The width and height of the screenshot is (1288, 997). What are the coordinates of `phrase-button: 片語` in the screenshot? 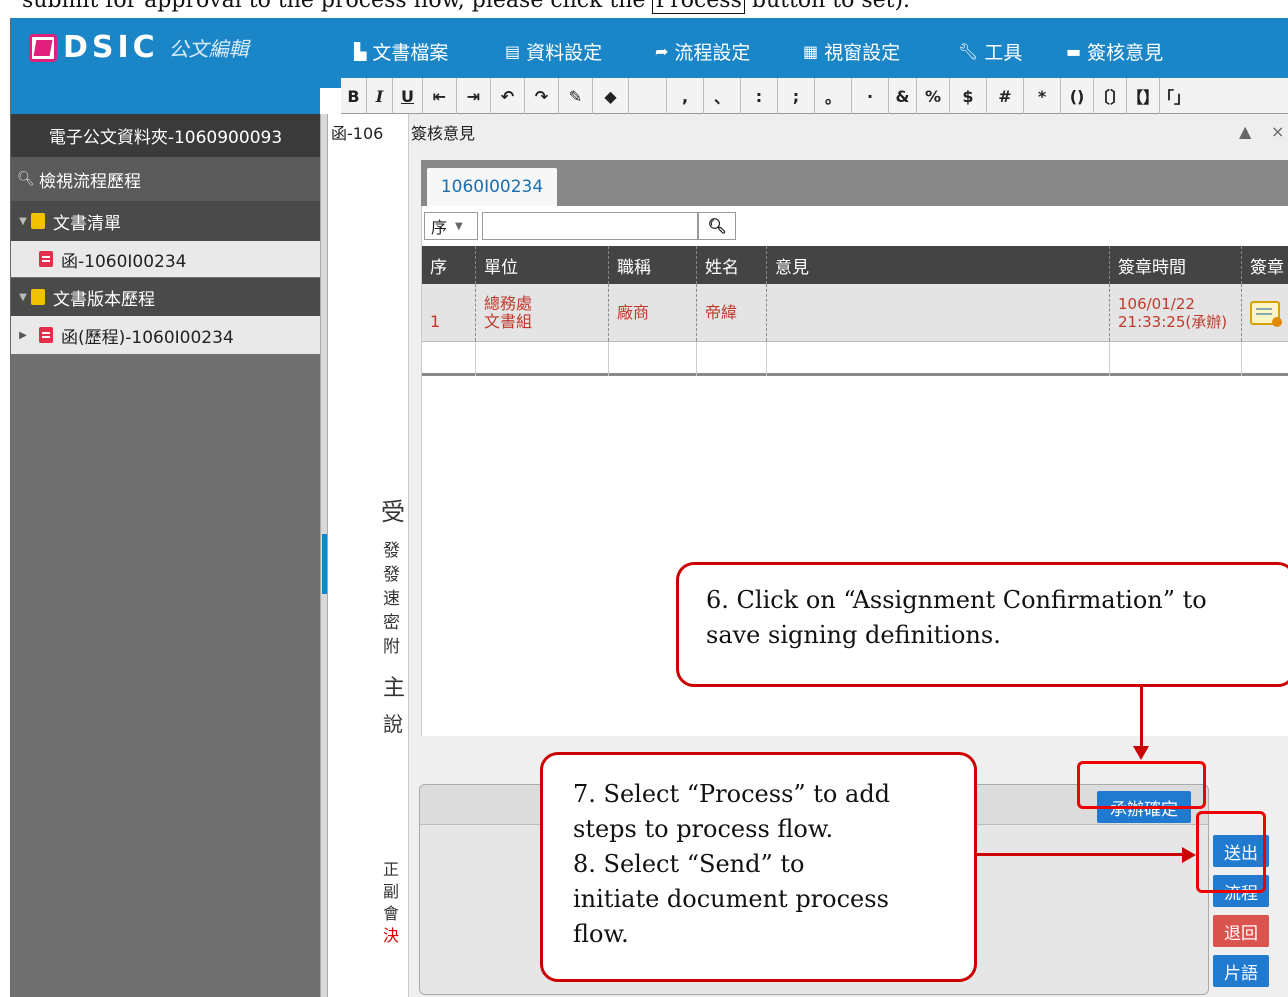 It's located at (1241, 971).